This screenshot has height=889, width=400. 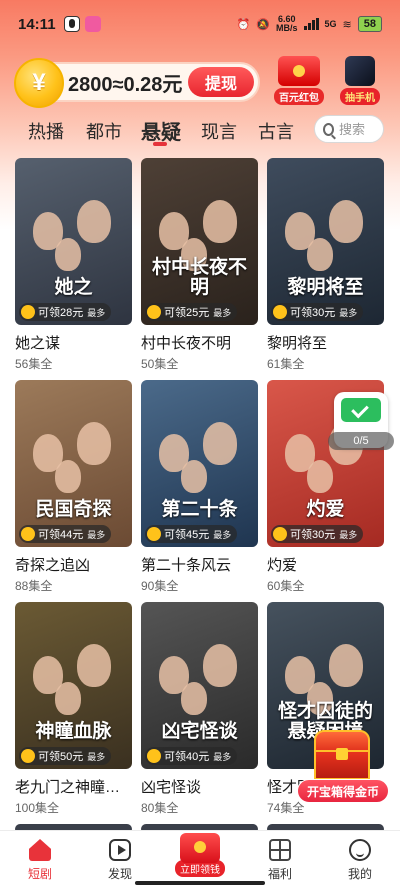 I want to click on drama-card: 神瞳血脉 可领50元 最多老九门之神瞳… 100集全, so click(x=73, y=709).